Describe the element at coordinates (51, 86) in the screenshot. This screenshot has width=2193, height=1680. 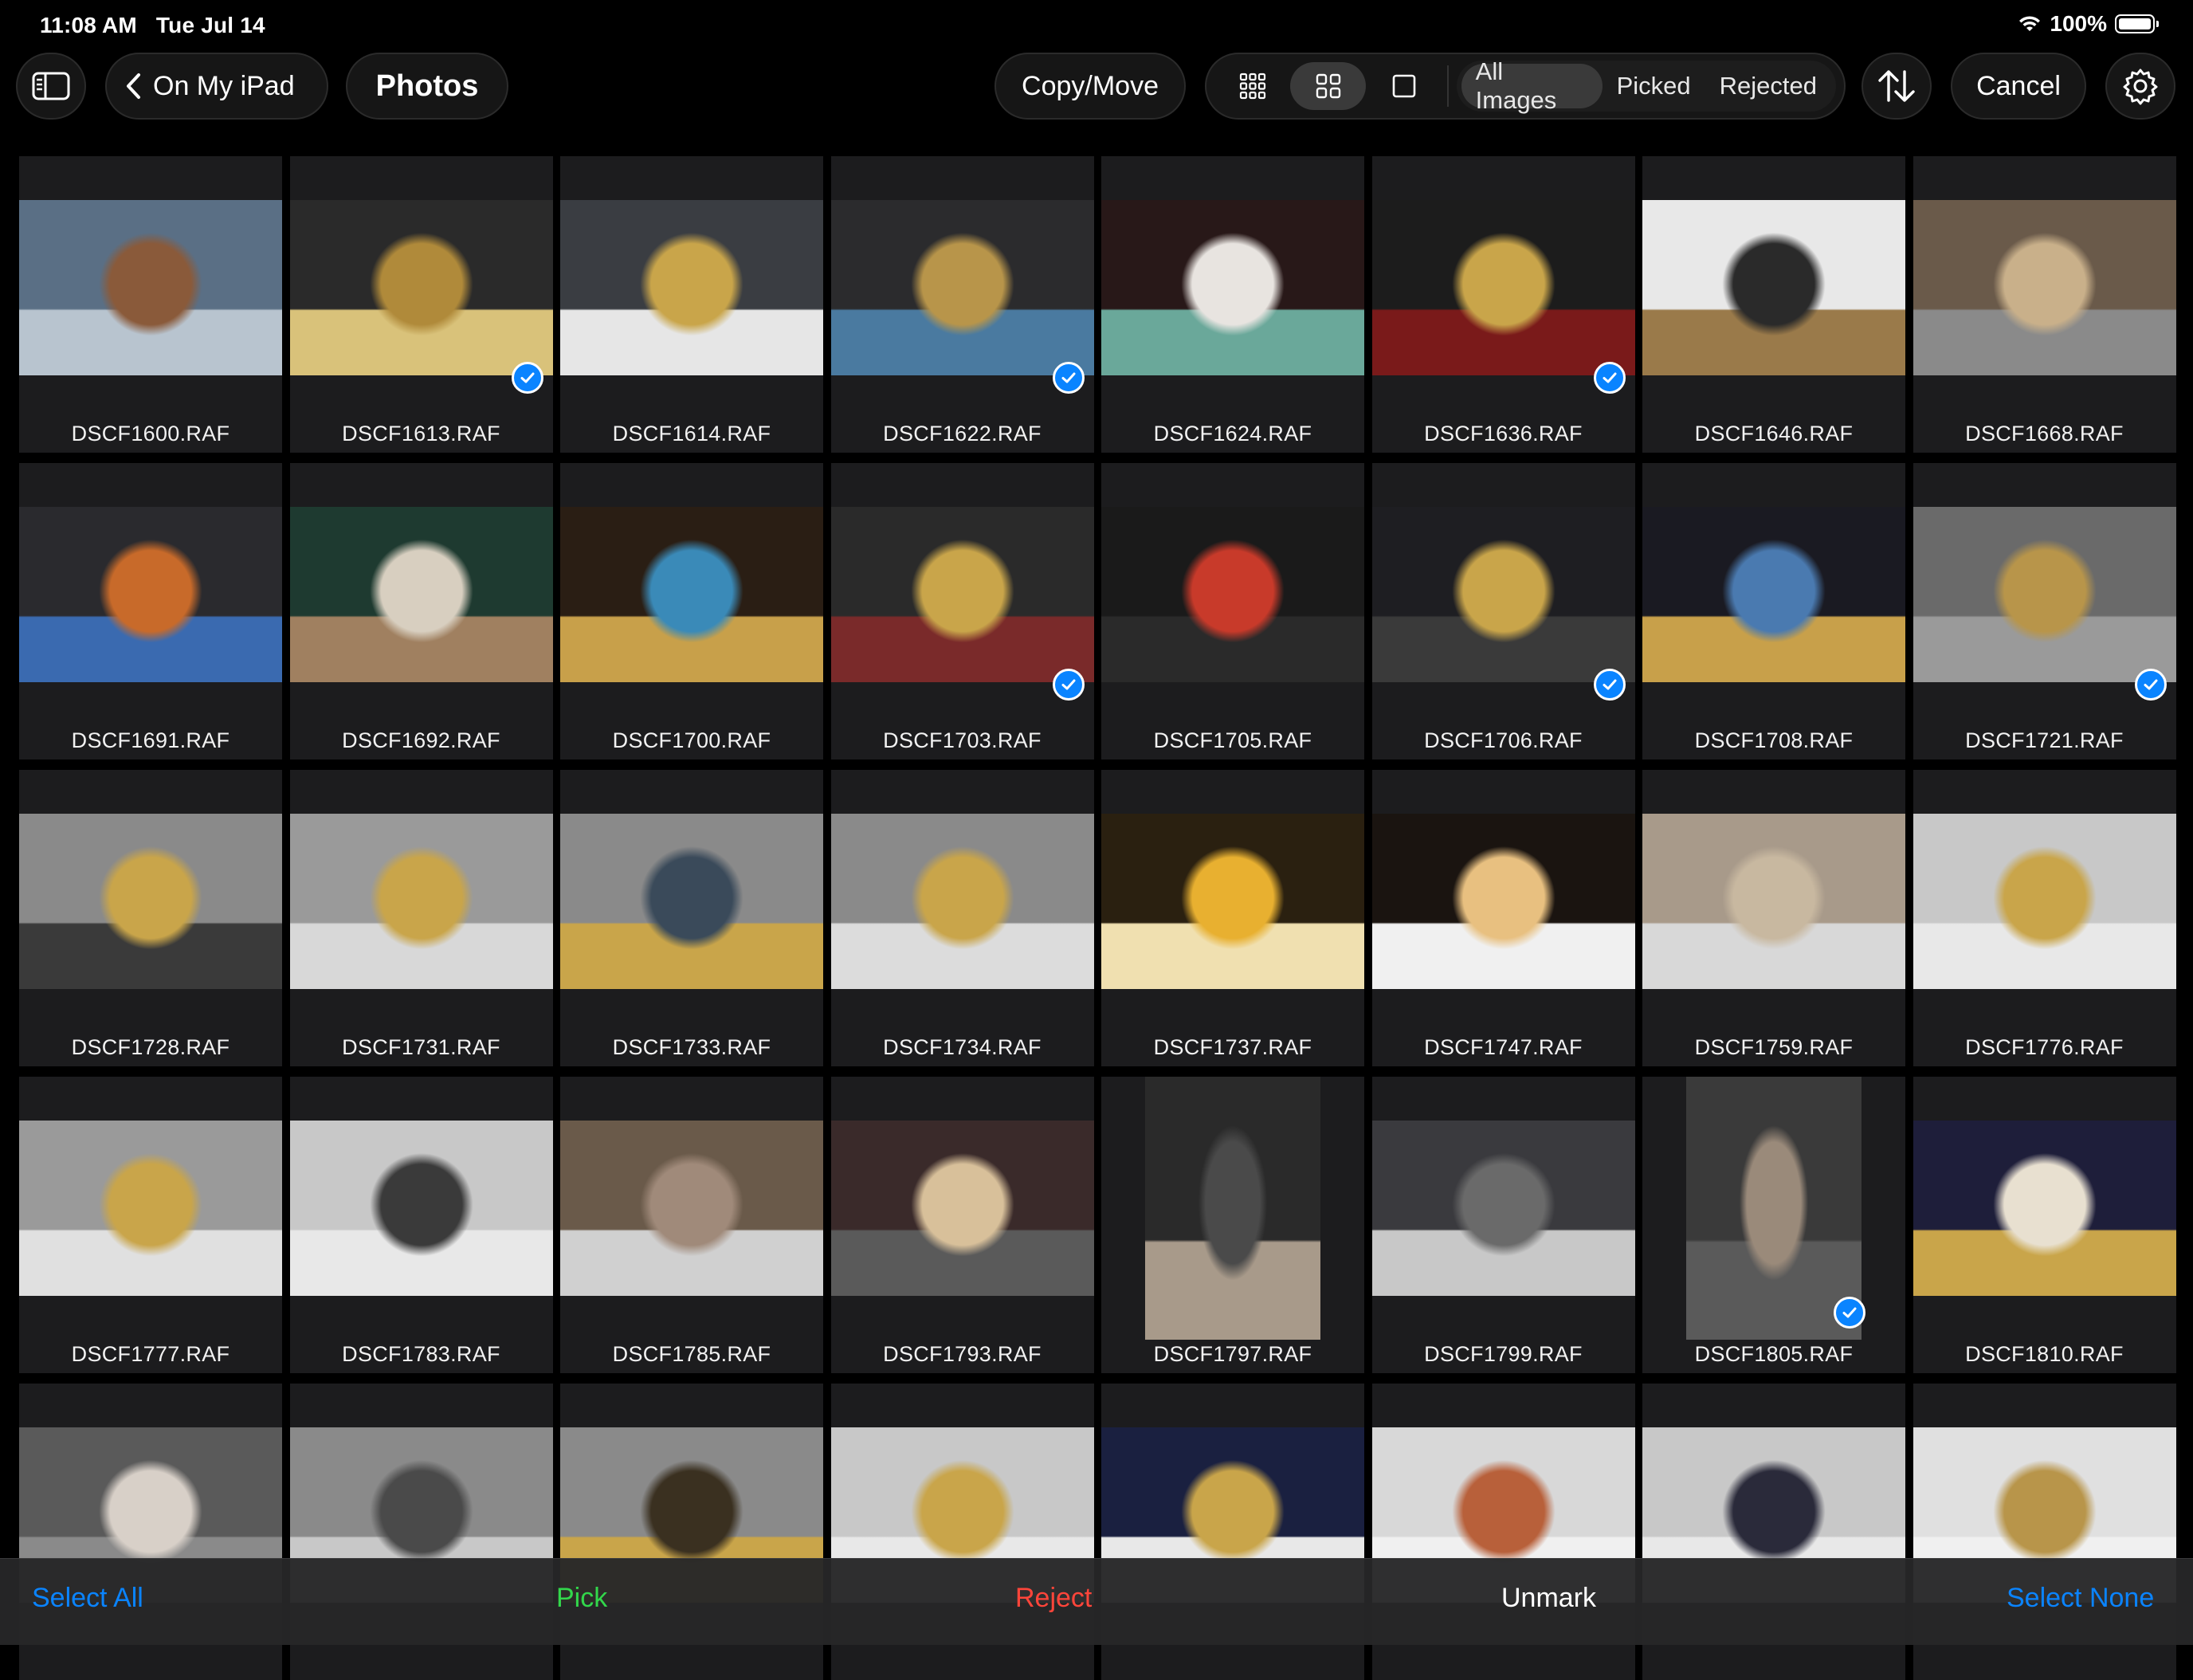
I see `sidebar-toggle-button` at that location.